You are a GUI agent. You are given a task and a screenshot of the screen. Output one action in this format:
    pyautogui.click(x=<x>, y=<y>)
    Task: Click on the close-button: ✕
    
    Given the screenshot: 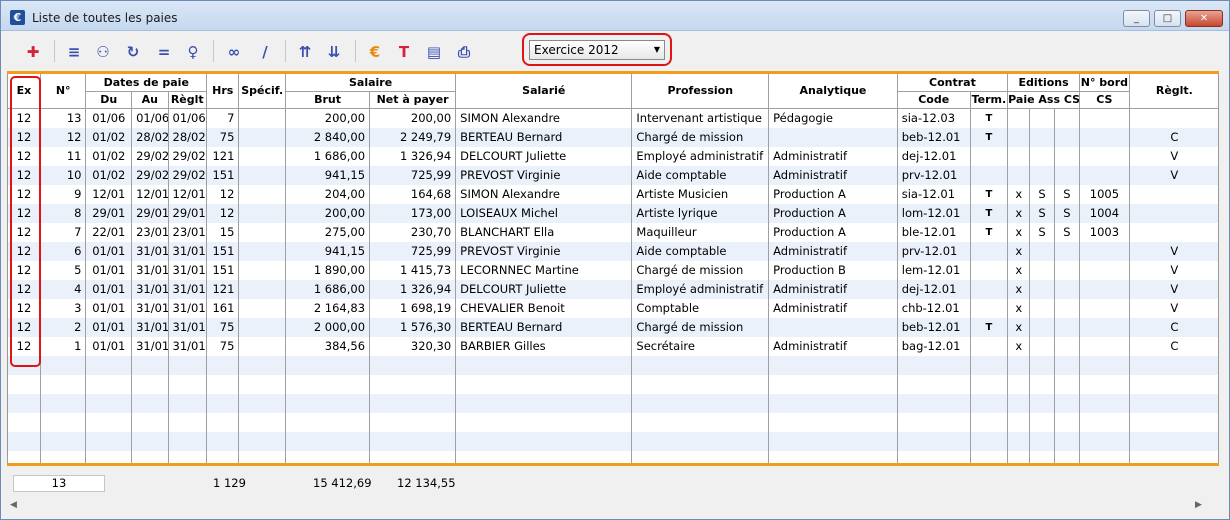 What is the action you would take?
    pyautogui.click(x=1204, y=18)
    